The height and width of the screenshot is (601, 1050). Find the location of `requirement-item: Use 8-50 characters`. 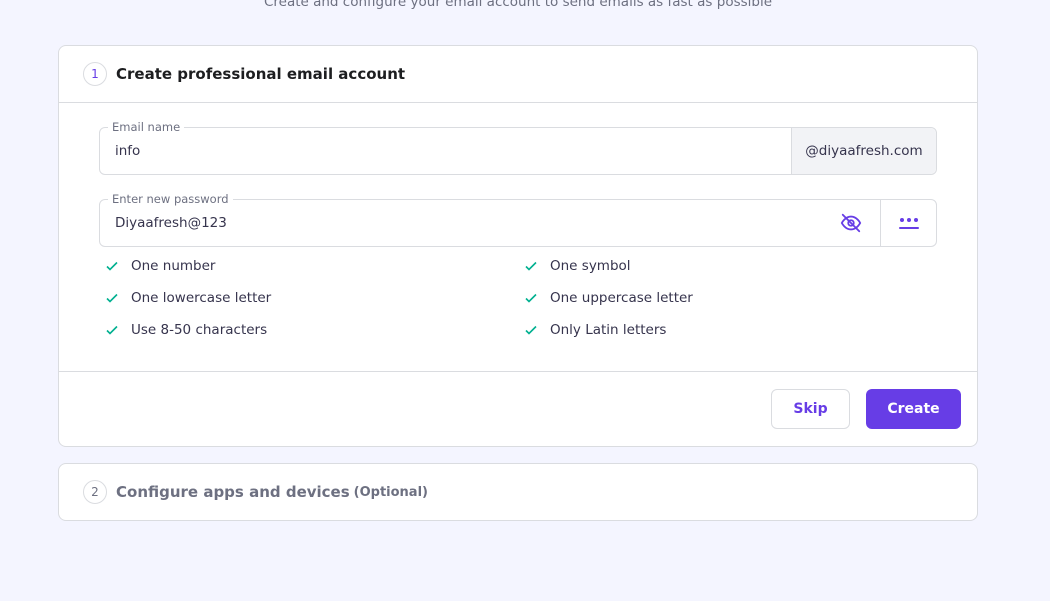

requirement-item: Use 8-50 characters is located at coordinates (314, 330).